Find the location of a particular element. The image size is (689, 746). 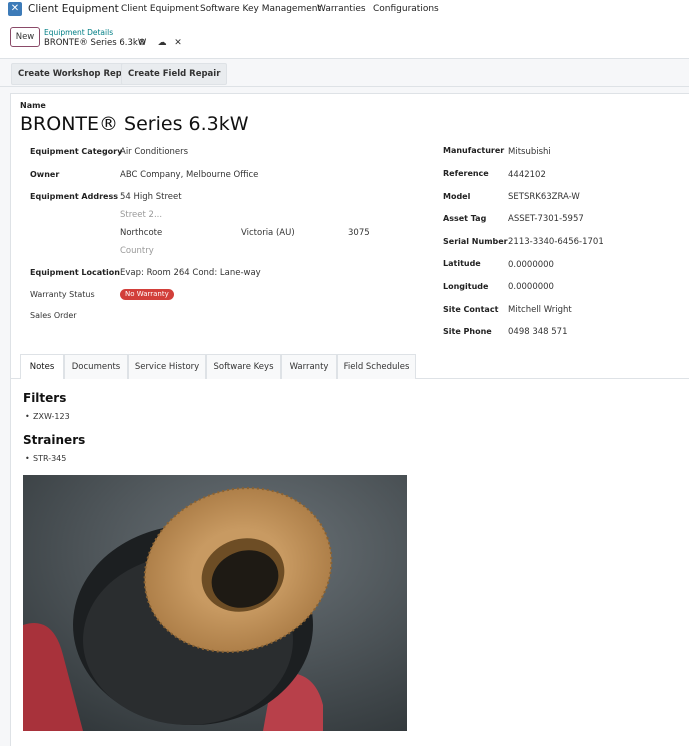

tab-warranty: Warranty is located at coordinates (309, 366).